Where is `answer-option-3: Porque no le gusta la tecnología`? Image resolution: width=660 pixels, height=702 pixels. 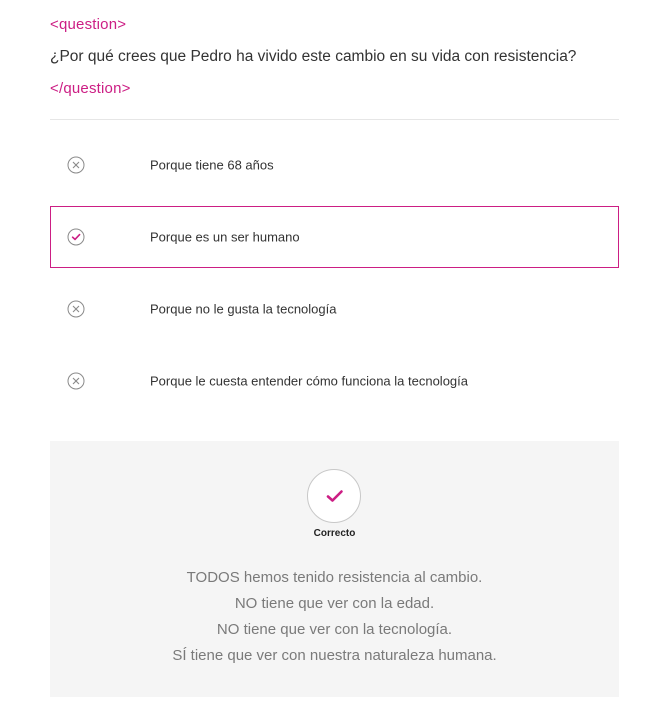
answer-option-3: Porque no le gusta la tecnología is located at coordinates (334, 309).